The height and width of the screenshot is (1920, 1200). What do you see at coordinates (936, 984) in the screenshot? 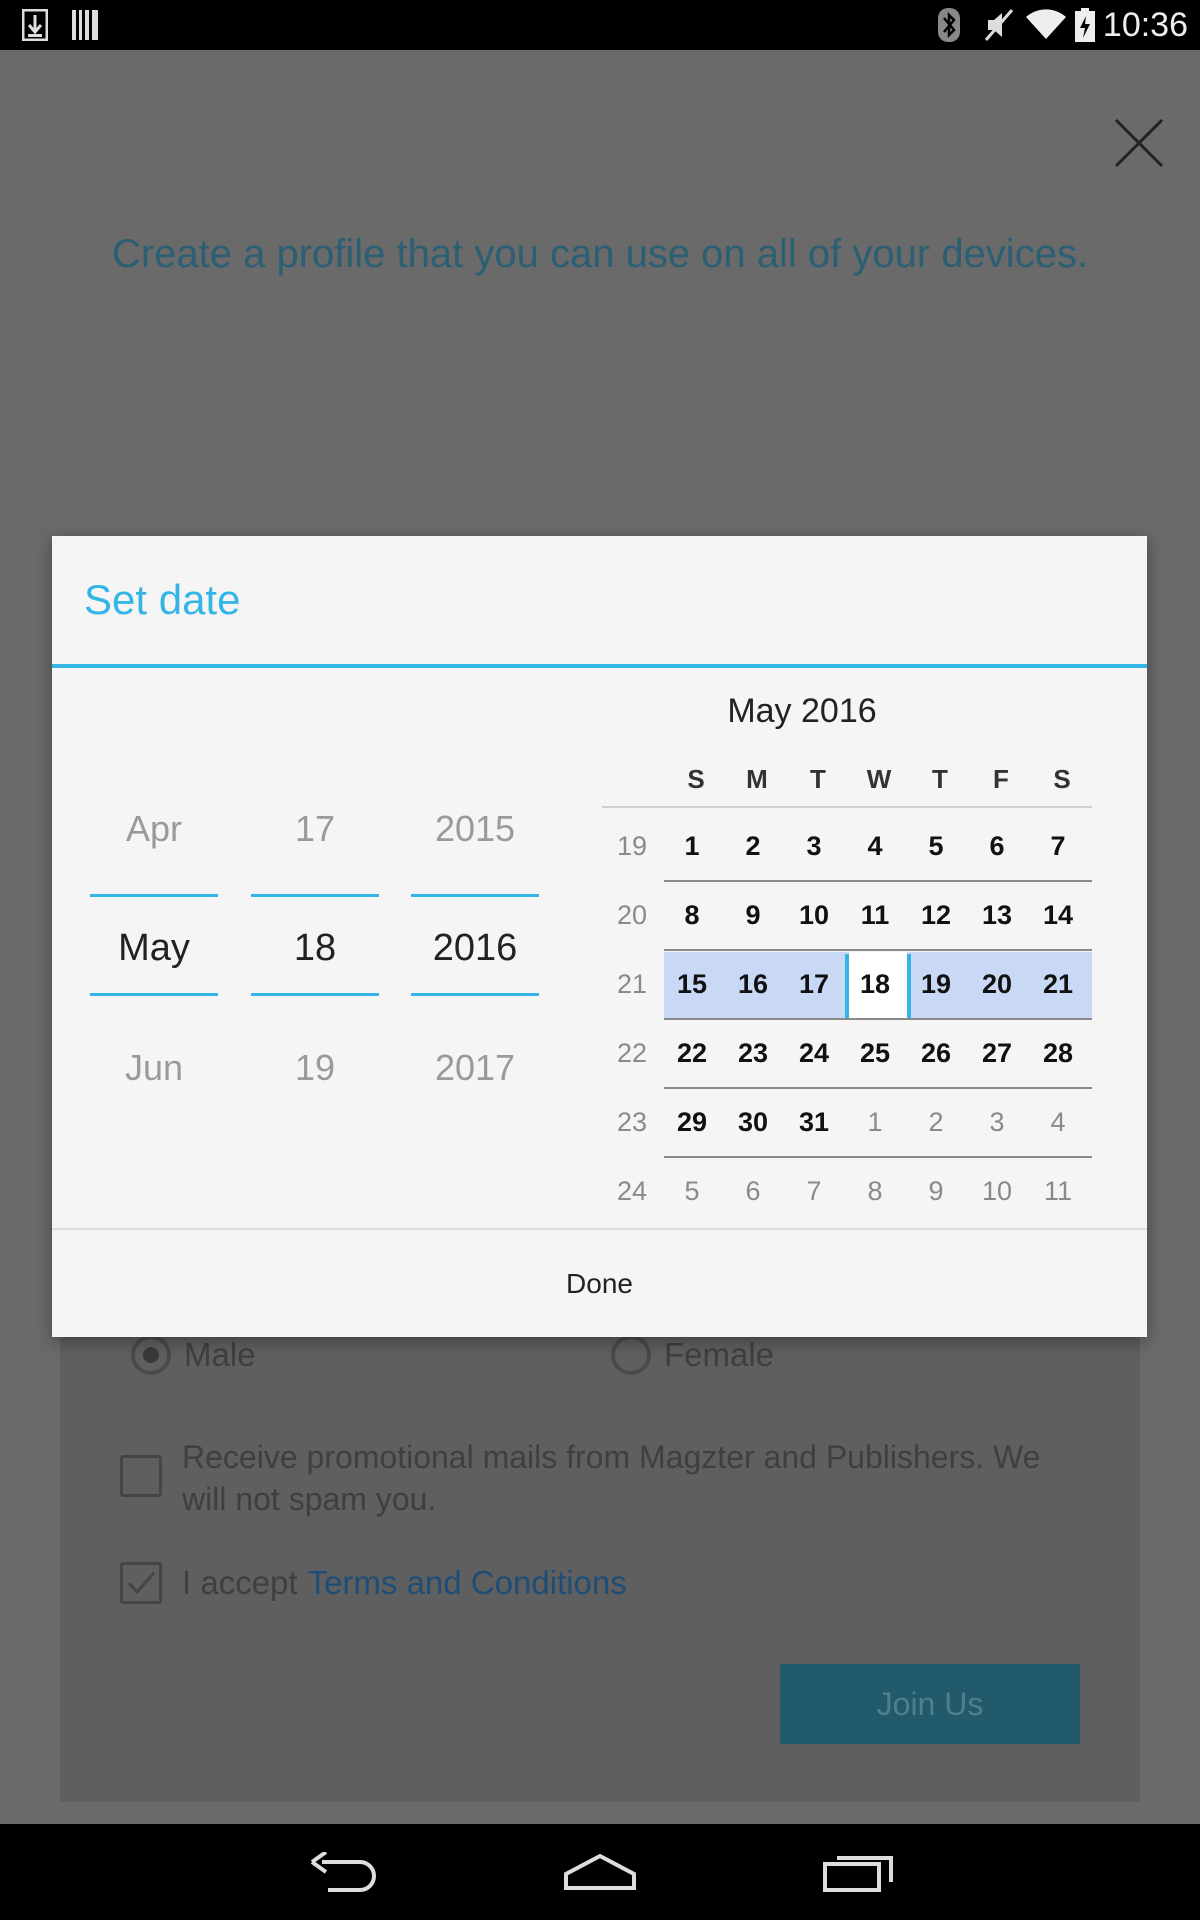
I see `calendar-day: 19` at bounding box center [936, 984].